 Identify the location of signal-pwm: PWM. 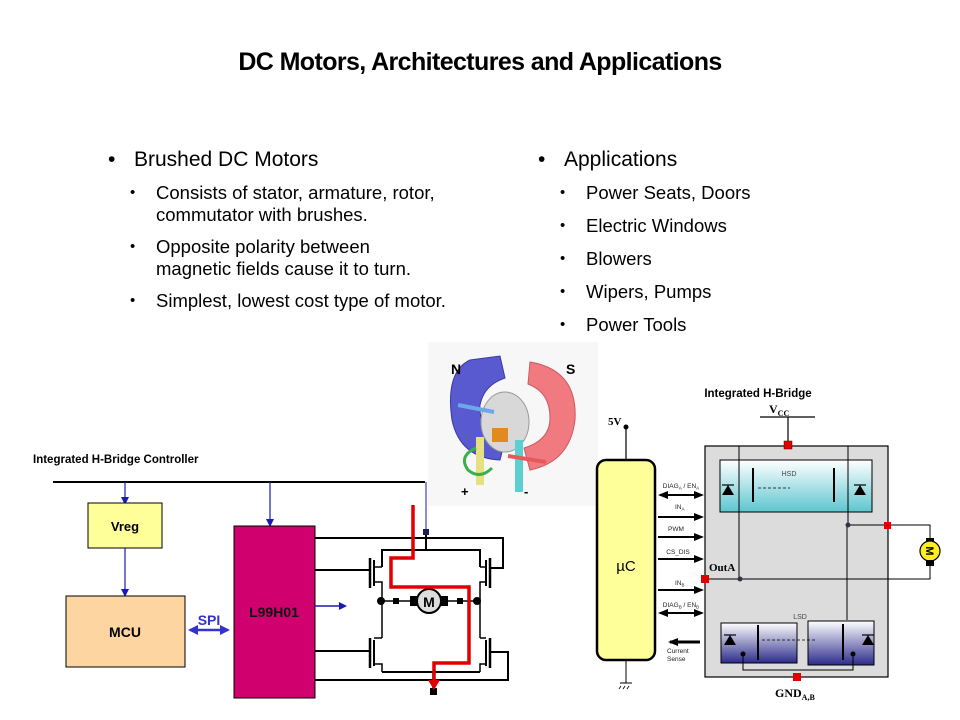
(676, 529).